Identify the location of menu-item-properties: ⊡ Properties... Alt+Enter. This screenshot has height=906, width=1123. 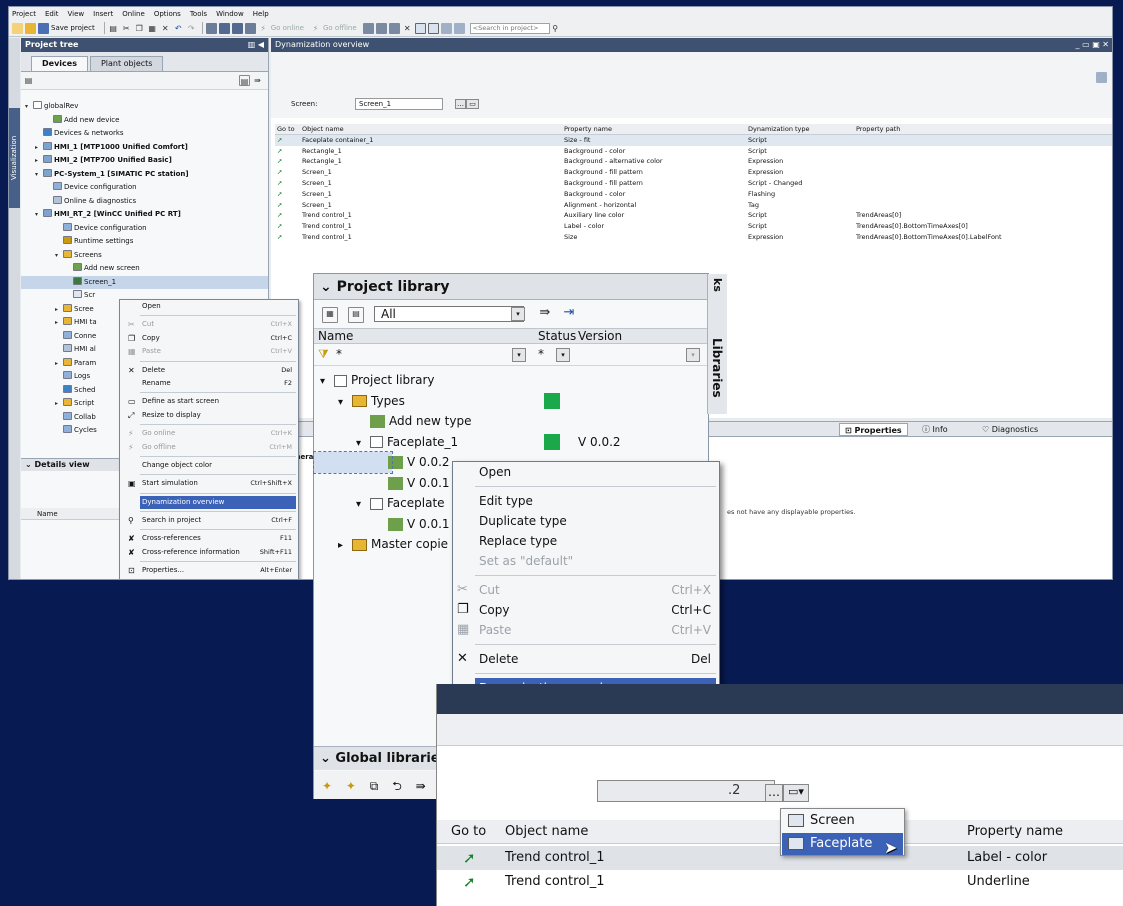
(209, 570).